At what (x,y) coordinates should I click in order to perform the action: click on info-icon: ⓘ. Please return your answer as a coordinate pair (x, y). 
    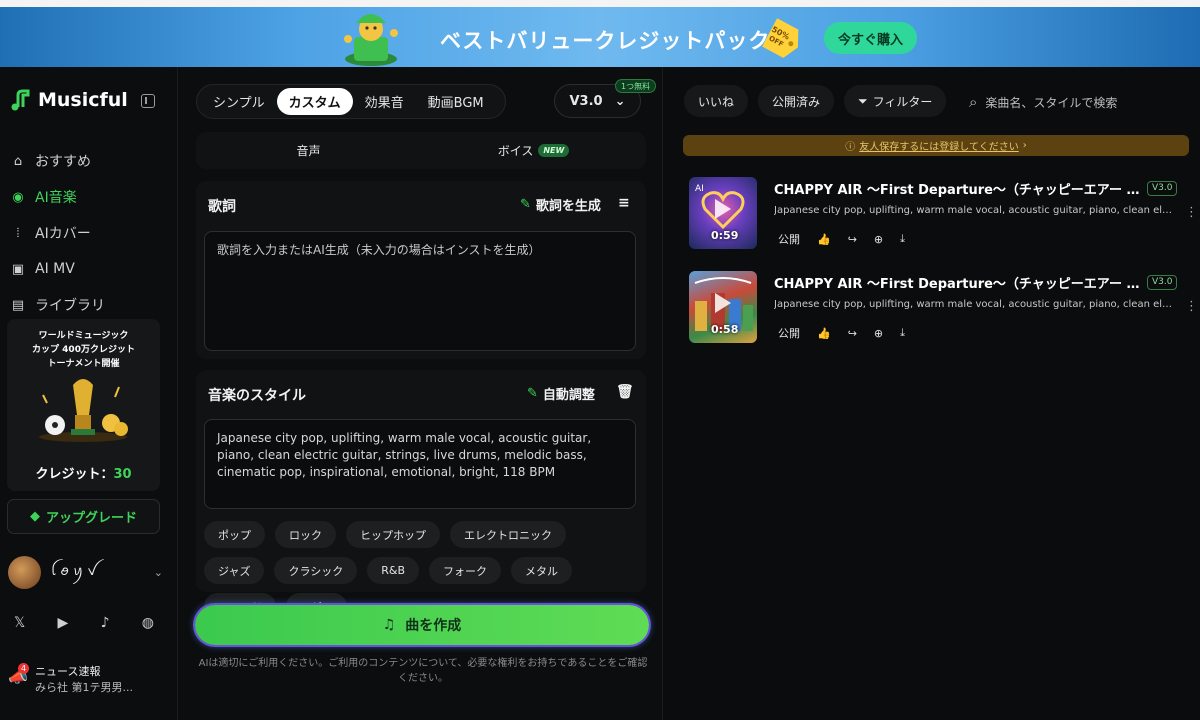
    Looking at the image, I should click on (850, 147).